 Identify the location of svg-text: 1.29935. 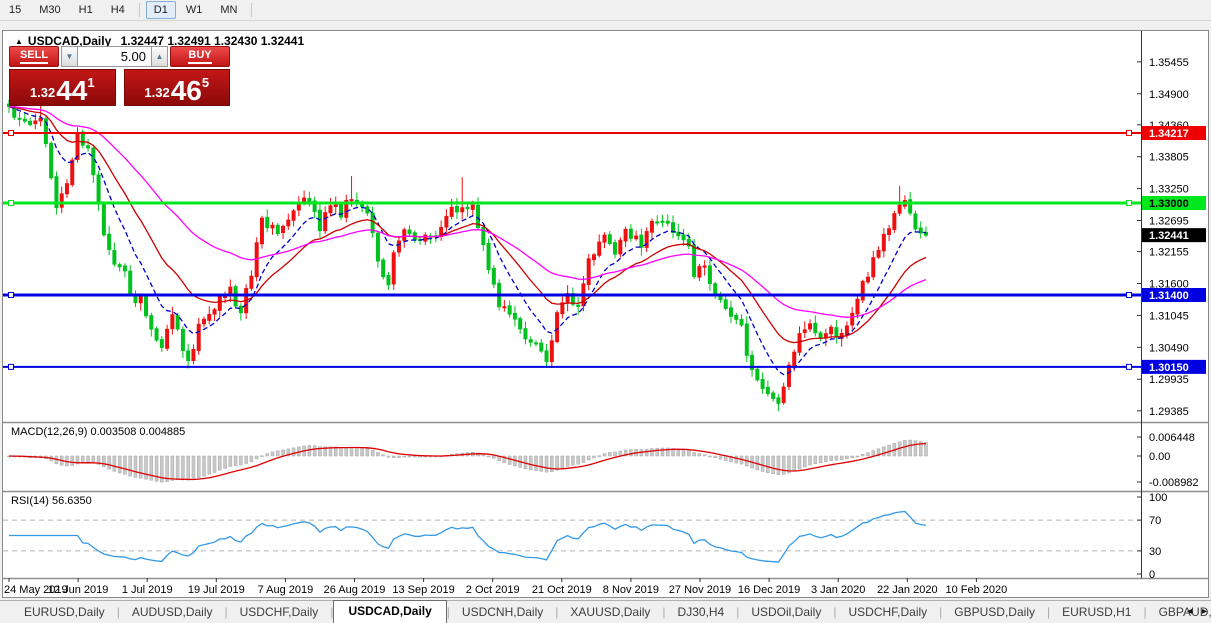
(1169, 380).